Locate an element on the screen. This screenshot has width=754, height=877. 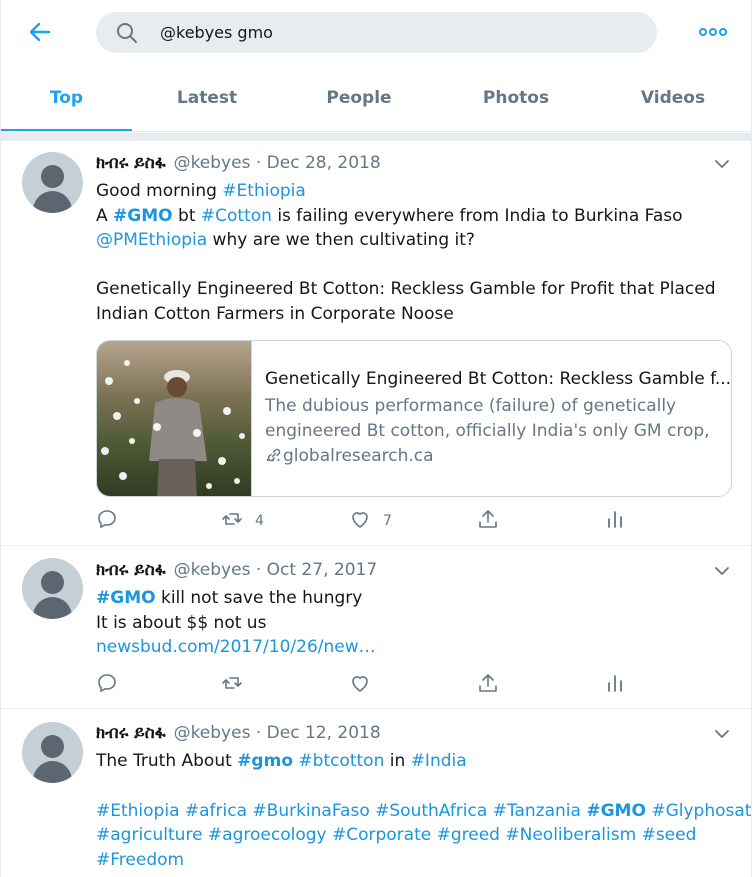
retweet-count: 4 is located at coordinates (259, 521).